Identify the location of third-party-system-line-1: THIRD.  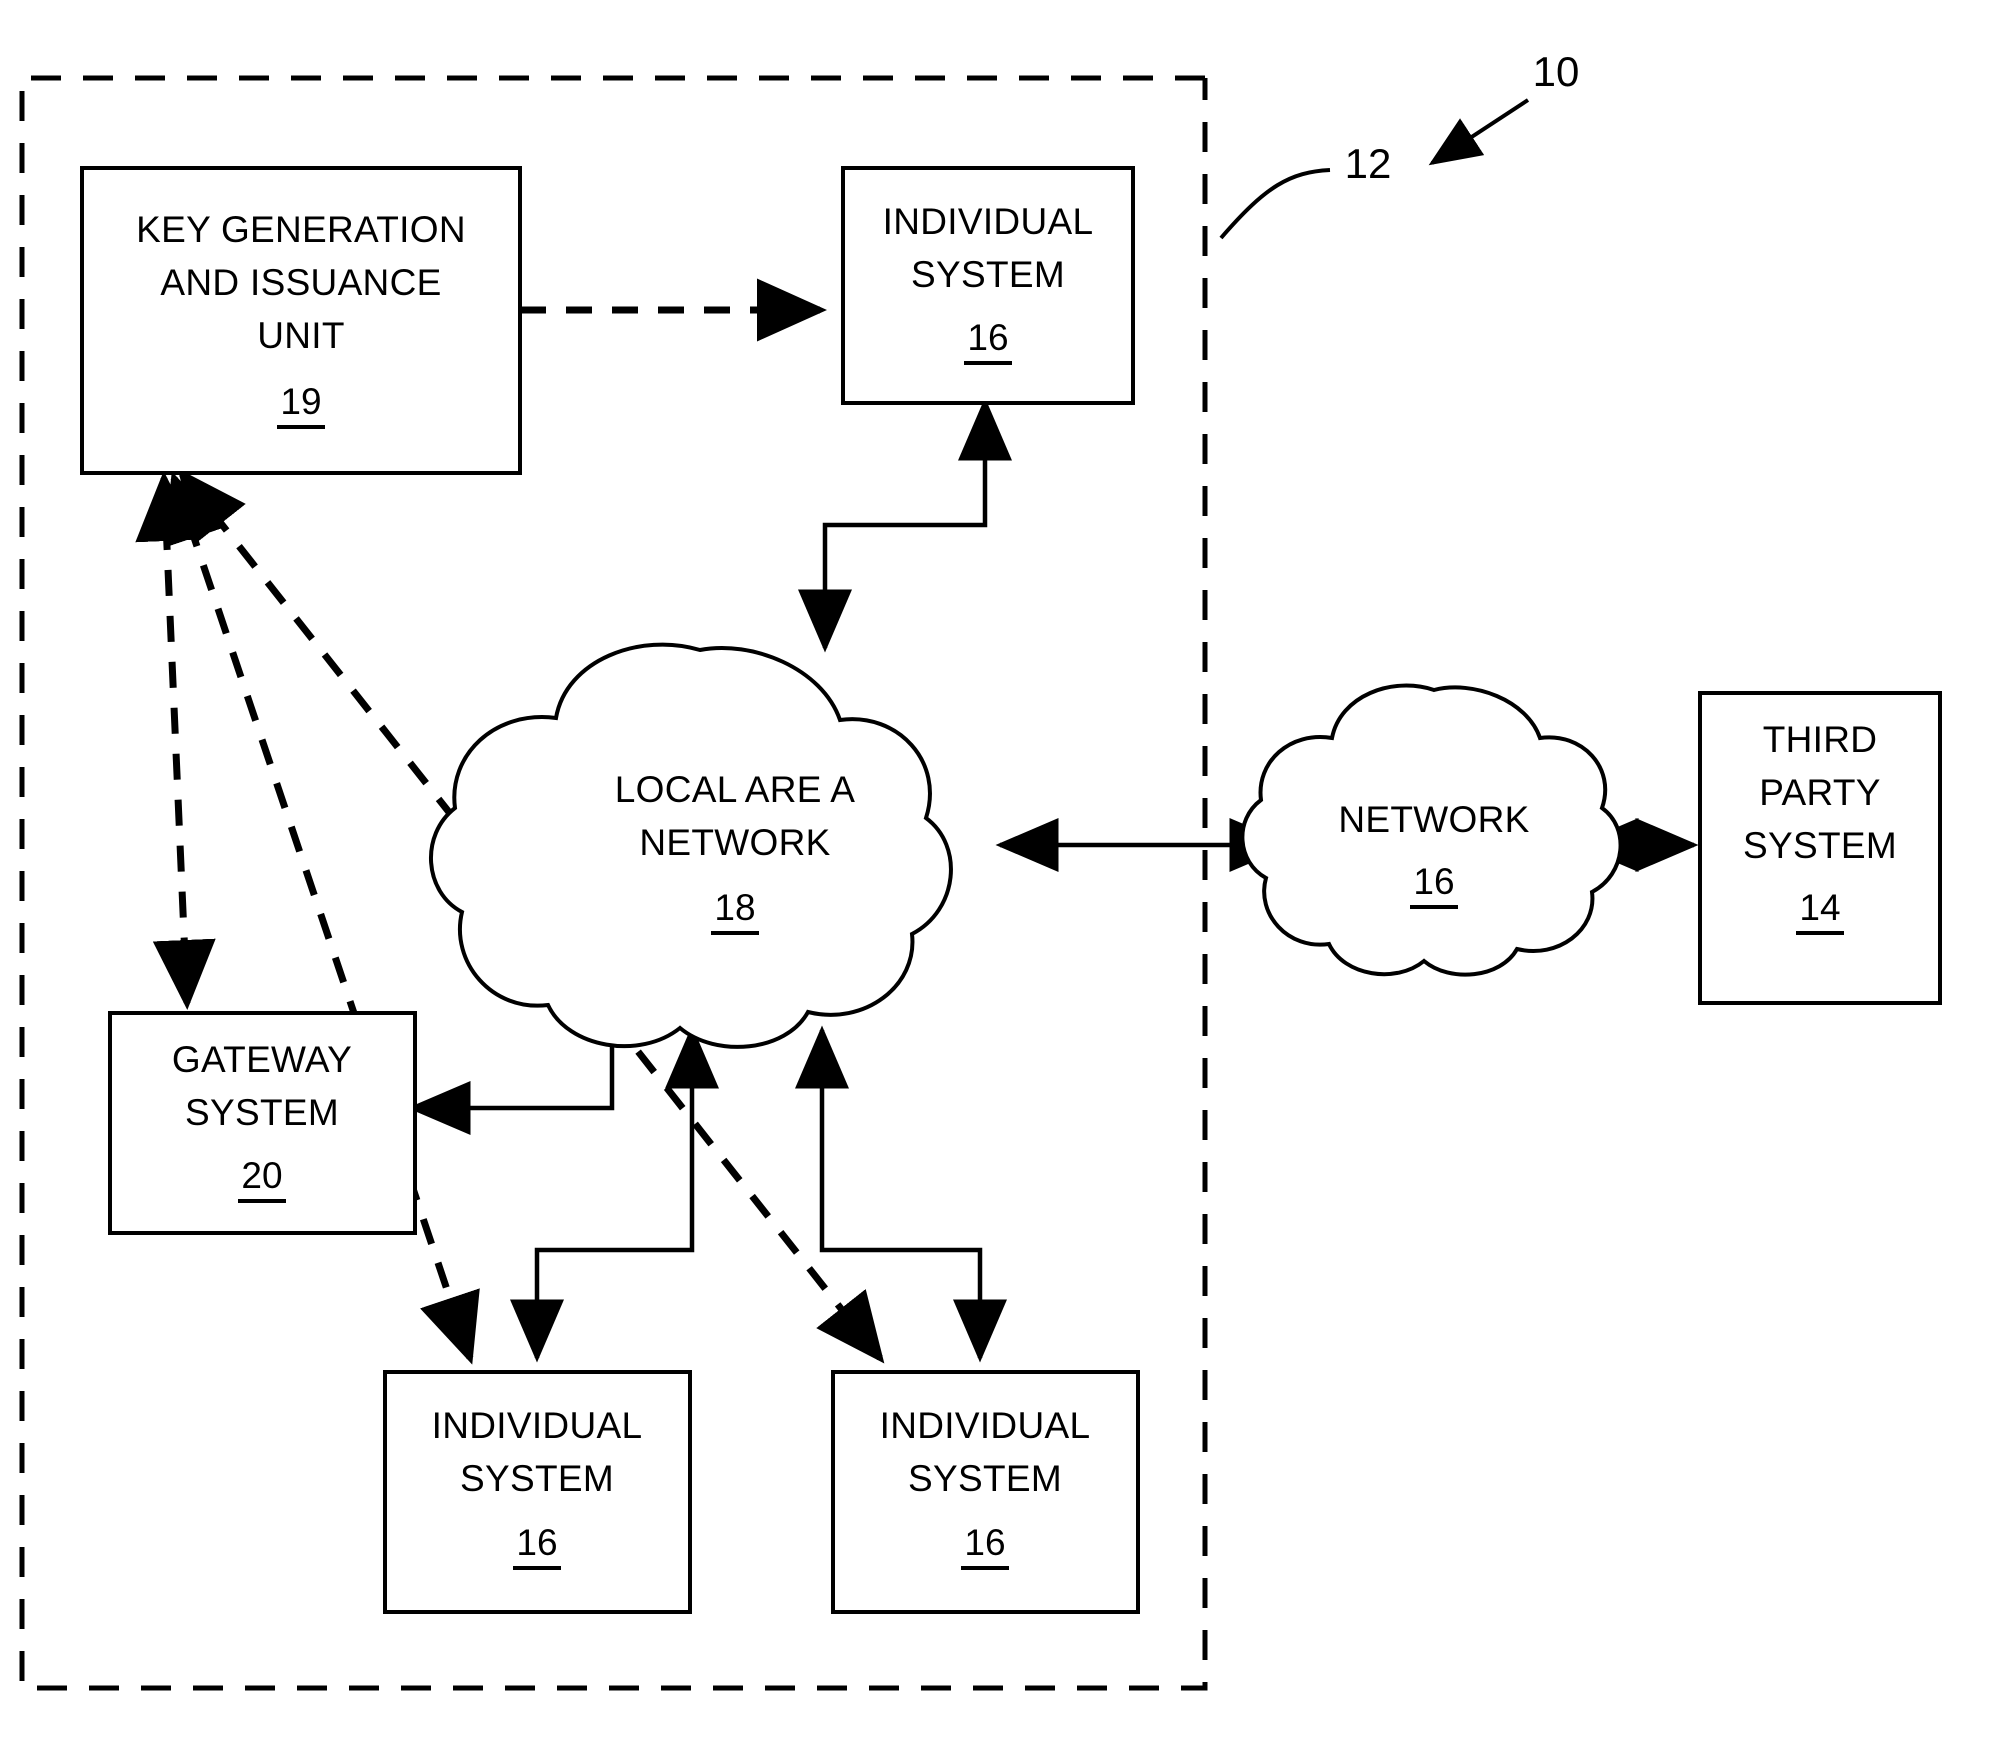
(1820, 739).